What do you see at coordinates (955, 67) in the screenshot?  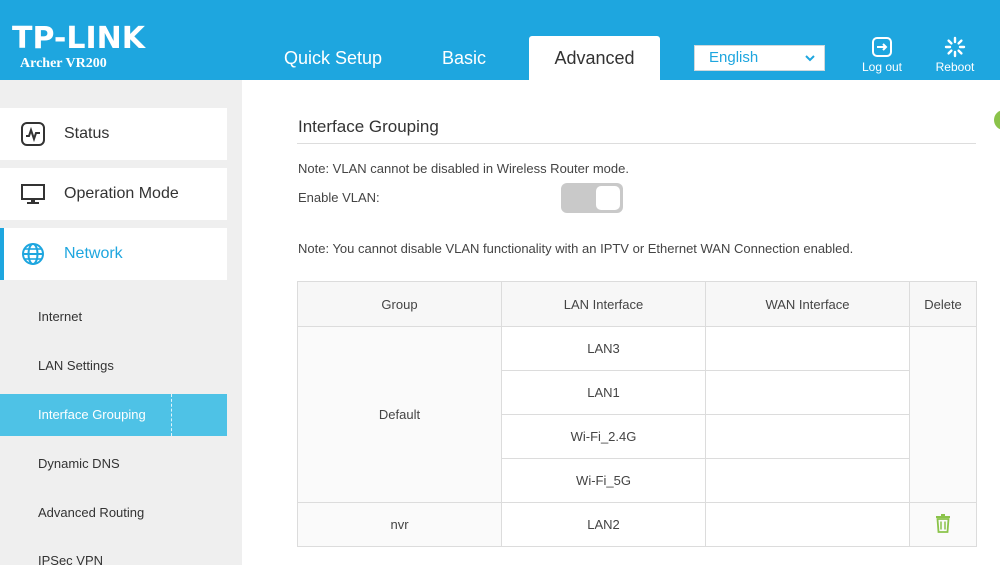 I see `reboot-label: Reboot` at bounding box center [955, 67].